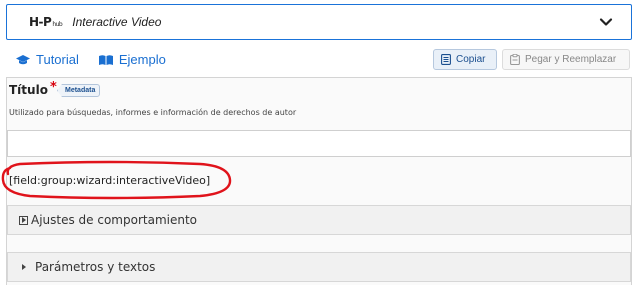  What do you see at coordinates (114, 220) in the screenshot?
I see `section-label: Ajustes de comportamiento` at bounding box center [114, 220].